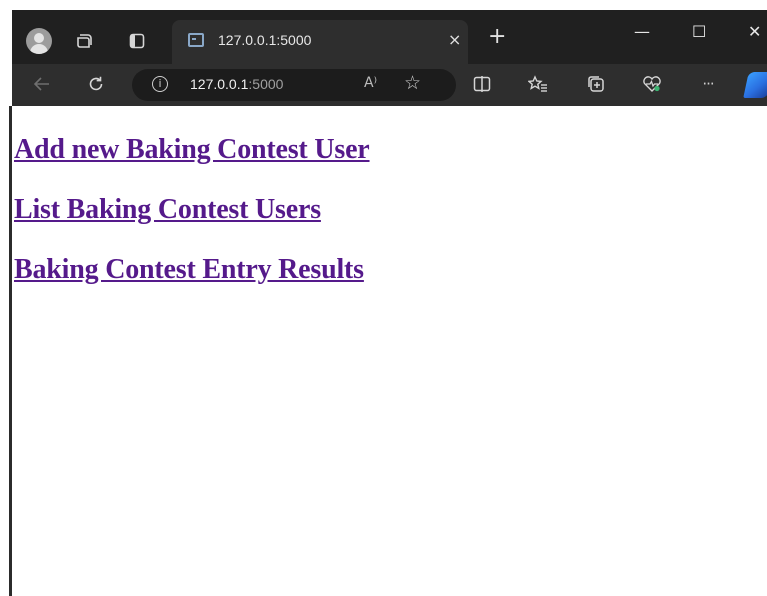  I want to click on profile-avatar, so click(39, 41).